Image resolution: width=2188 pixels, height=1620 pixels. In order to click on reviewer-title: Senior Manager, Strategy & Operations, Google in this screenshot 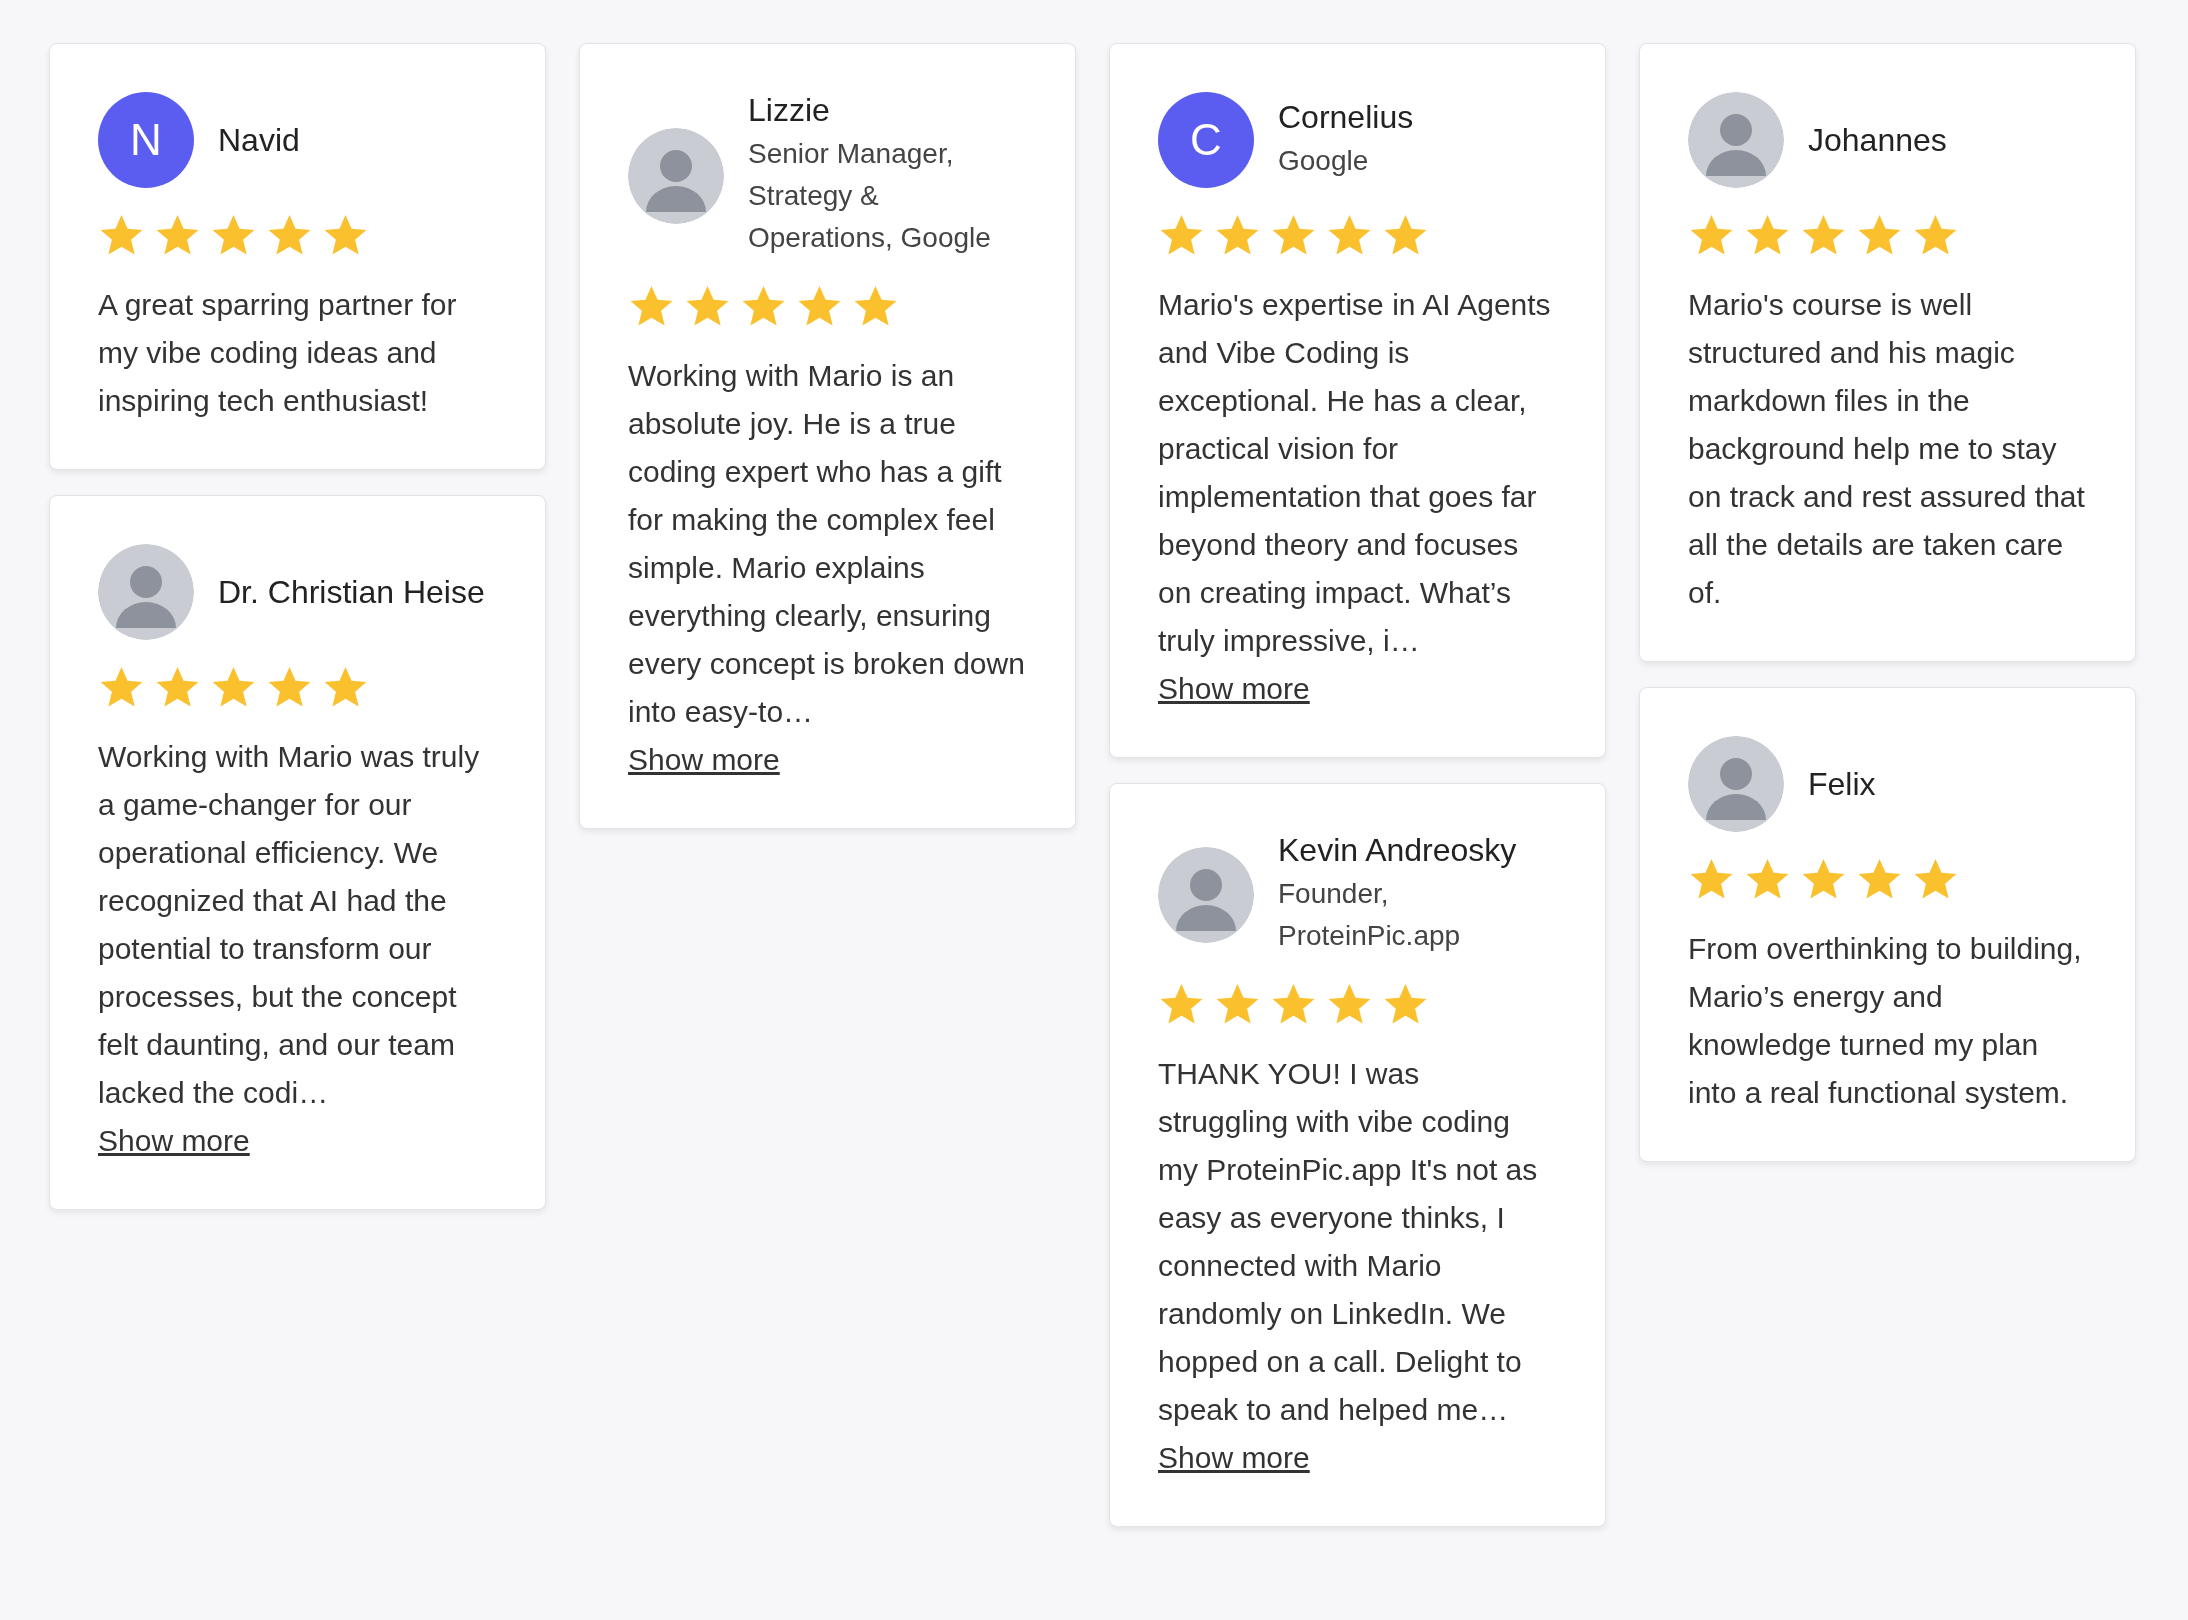, I will do `click(870, 196)`.